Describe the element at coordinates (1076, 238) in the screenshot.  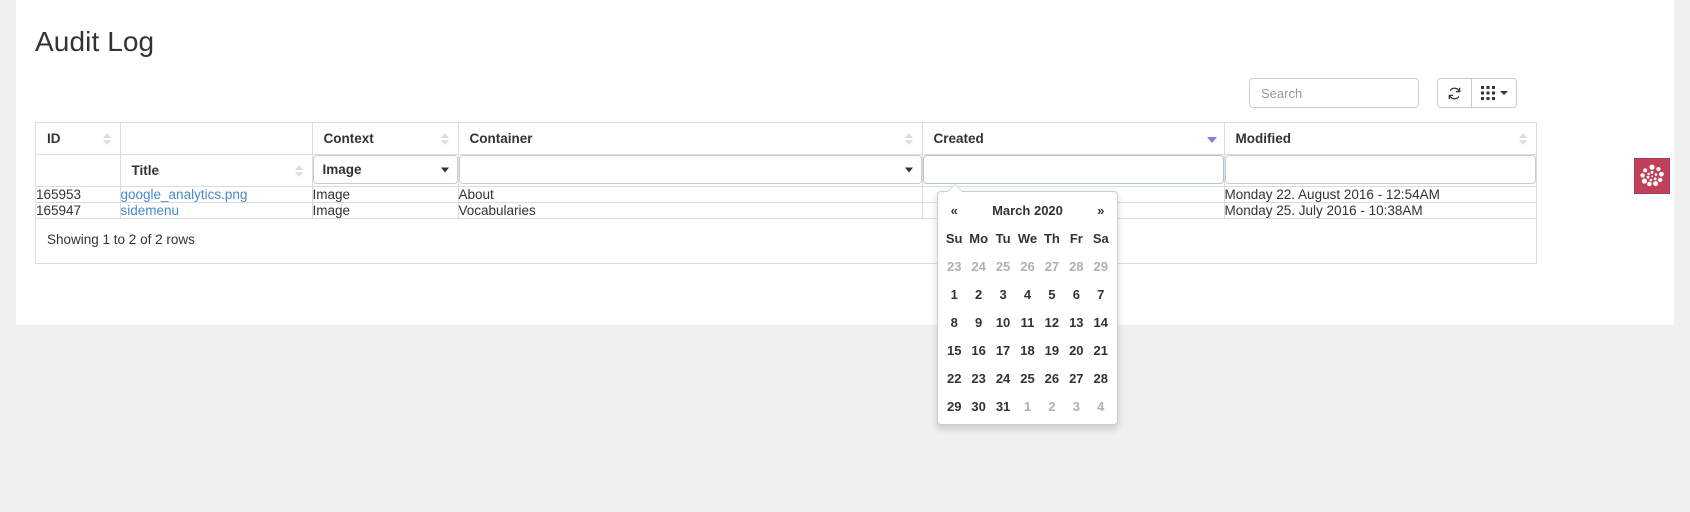
I see `dow-fr: Fr` at that location.